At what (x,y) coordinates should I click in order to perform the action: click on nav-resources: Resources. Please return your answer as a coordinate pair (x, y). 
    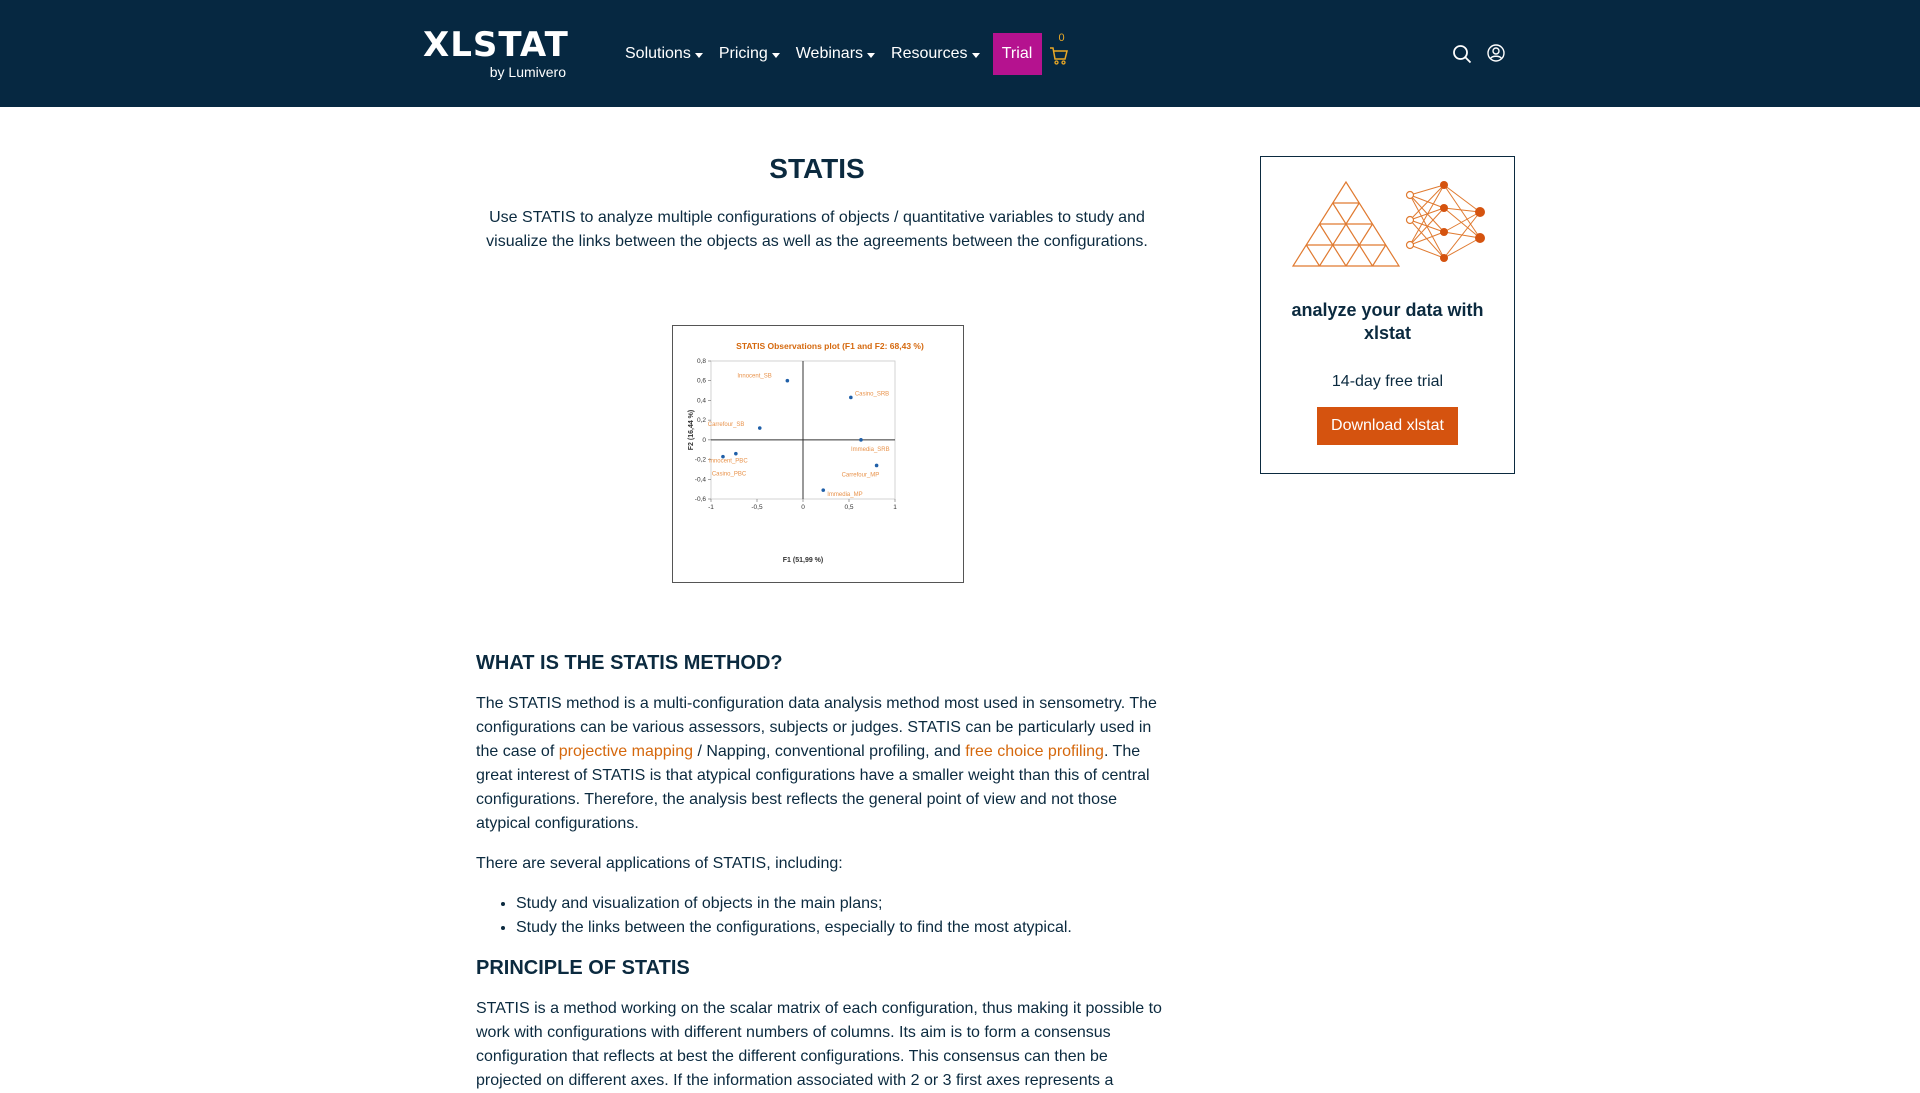
    Looking at the image, I should click on (935, 54).